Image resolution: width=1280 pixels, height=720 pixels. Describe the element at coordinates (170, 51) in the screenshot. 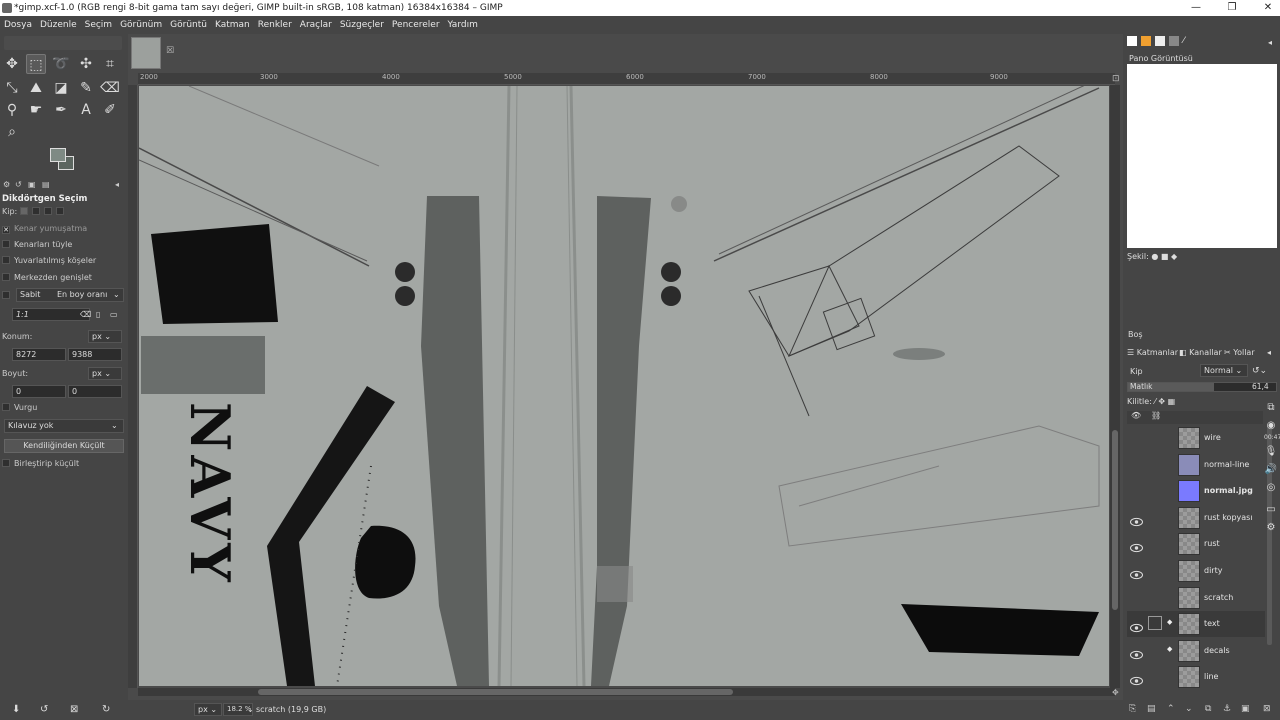

I see `close-tab-icon: ☒` at that location.